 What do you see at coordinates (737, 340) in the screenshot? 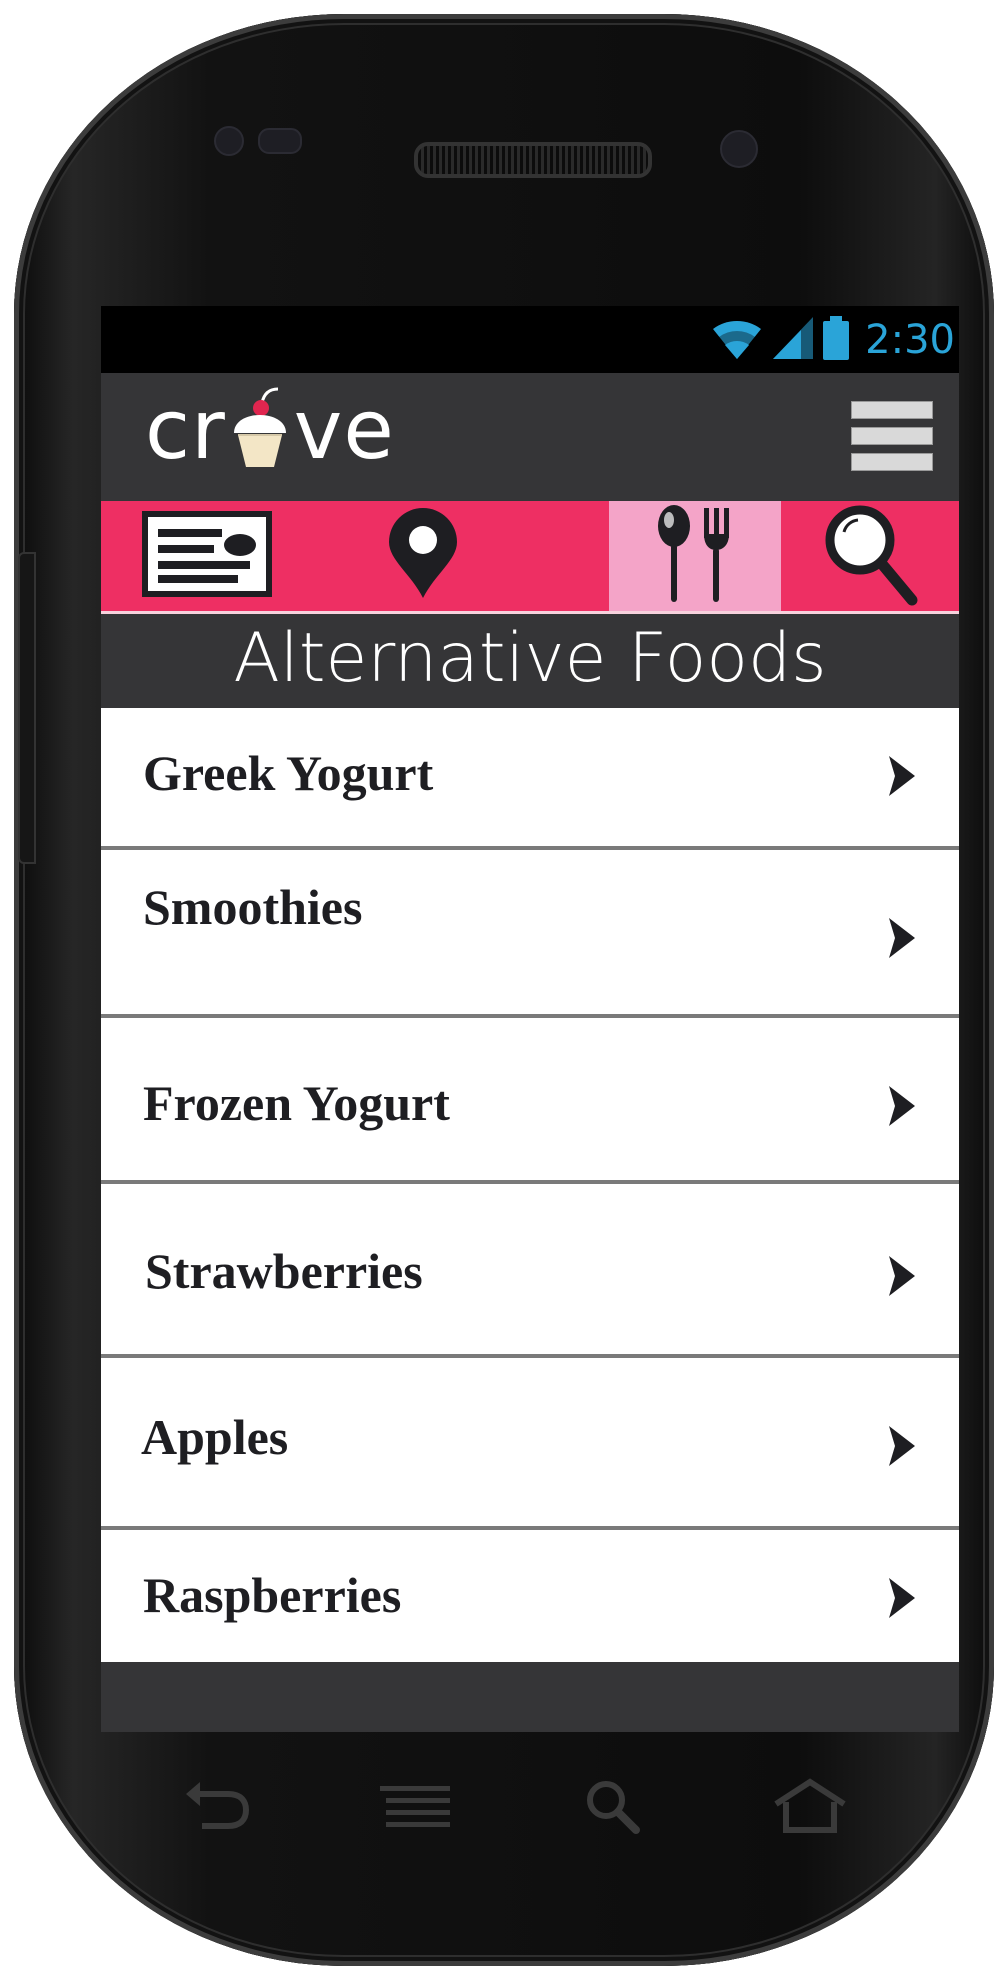
I see `wifi-icon` at bounding box center [737, 340].